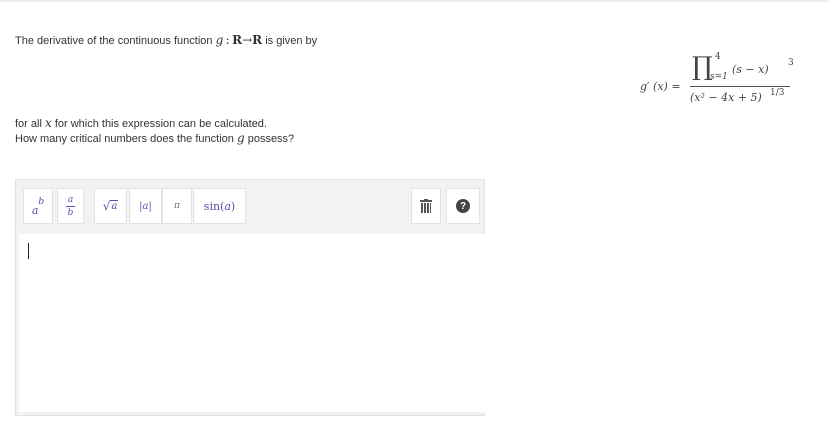 This screenshot has height=426, width=829. Describe the element at coordinates (718, 57) in the screenshot. I see `product-upper-limit: 4` at that location.